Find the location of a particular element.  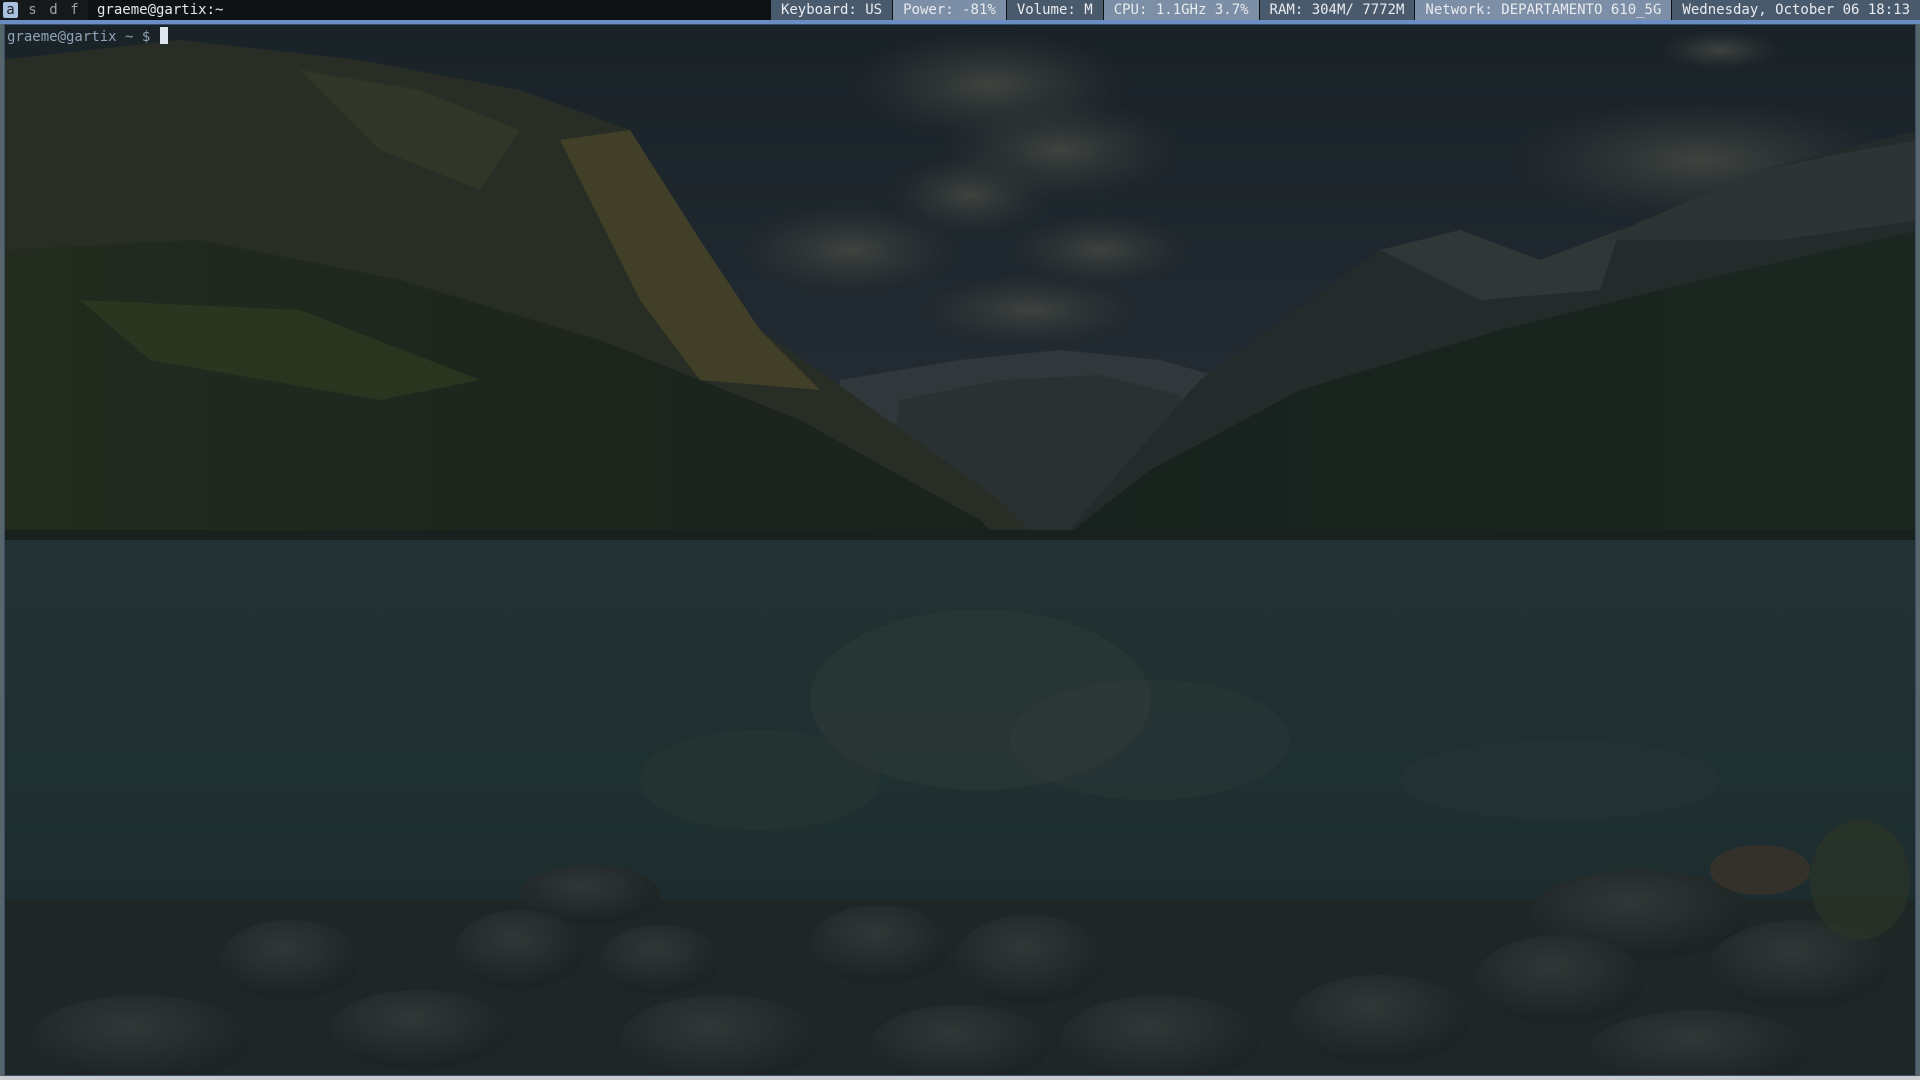

status-ram: RAM: 304M/ 7772M is located at coordinates (1336, 10).